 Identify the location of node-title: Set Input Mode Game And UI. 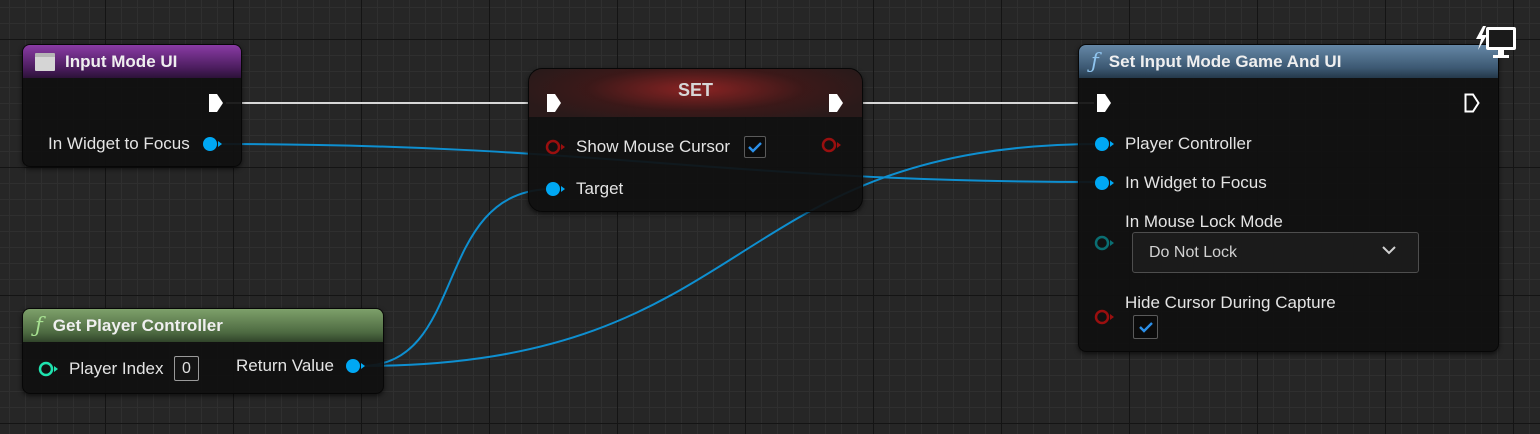
(1225, 61).